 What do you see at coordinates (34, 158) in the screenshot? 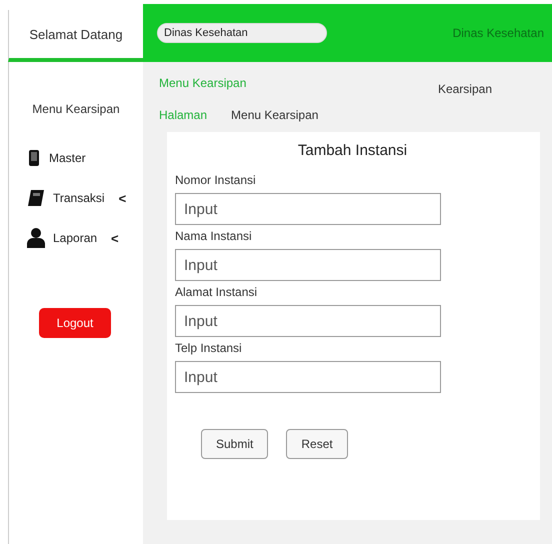
I see `phone-icon` at bounding box center [34, 158].